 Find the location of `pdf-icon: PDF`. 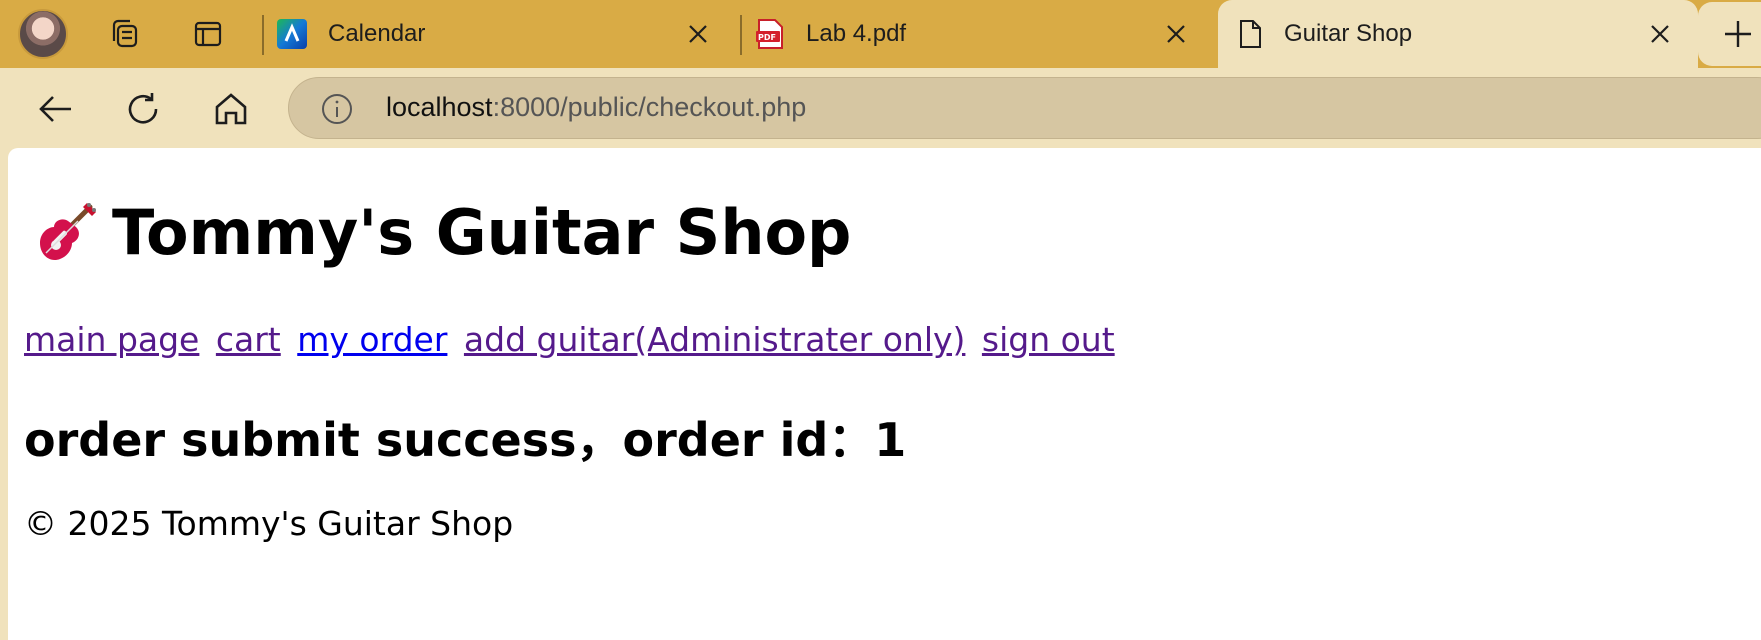

pdf-icon: PDF is located at coordinates (770, 34).